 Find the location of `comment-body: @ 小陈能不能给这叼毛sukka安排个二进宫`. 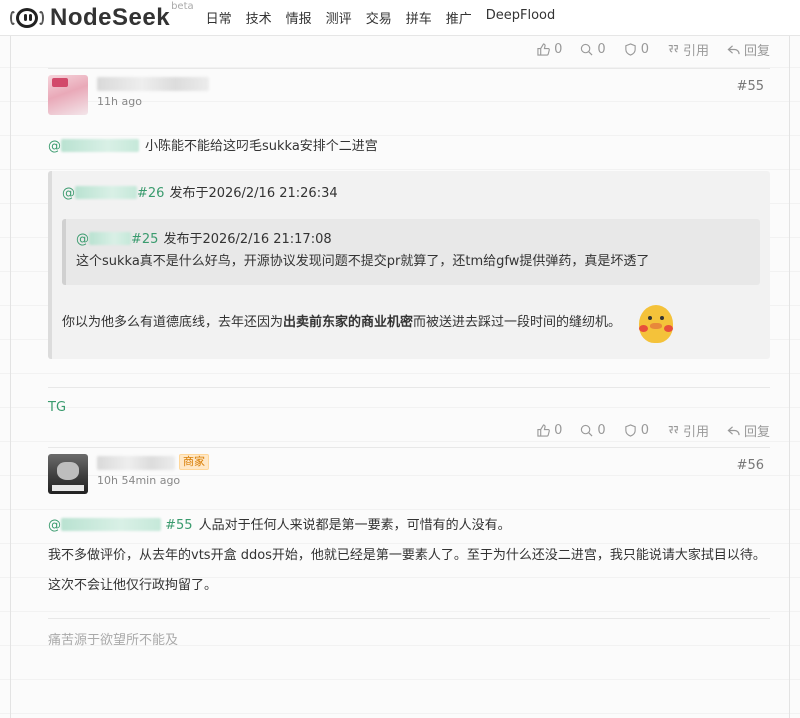

comment-body: @ 小陈能不能给这叼毛sukka安排个二进宫 is located at coordinates (409, 147).